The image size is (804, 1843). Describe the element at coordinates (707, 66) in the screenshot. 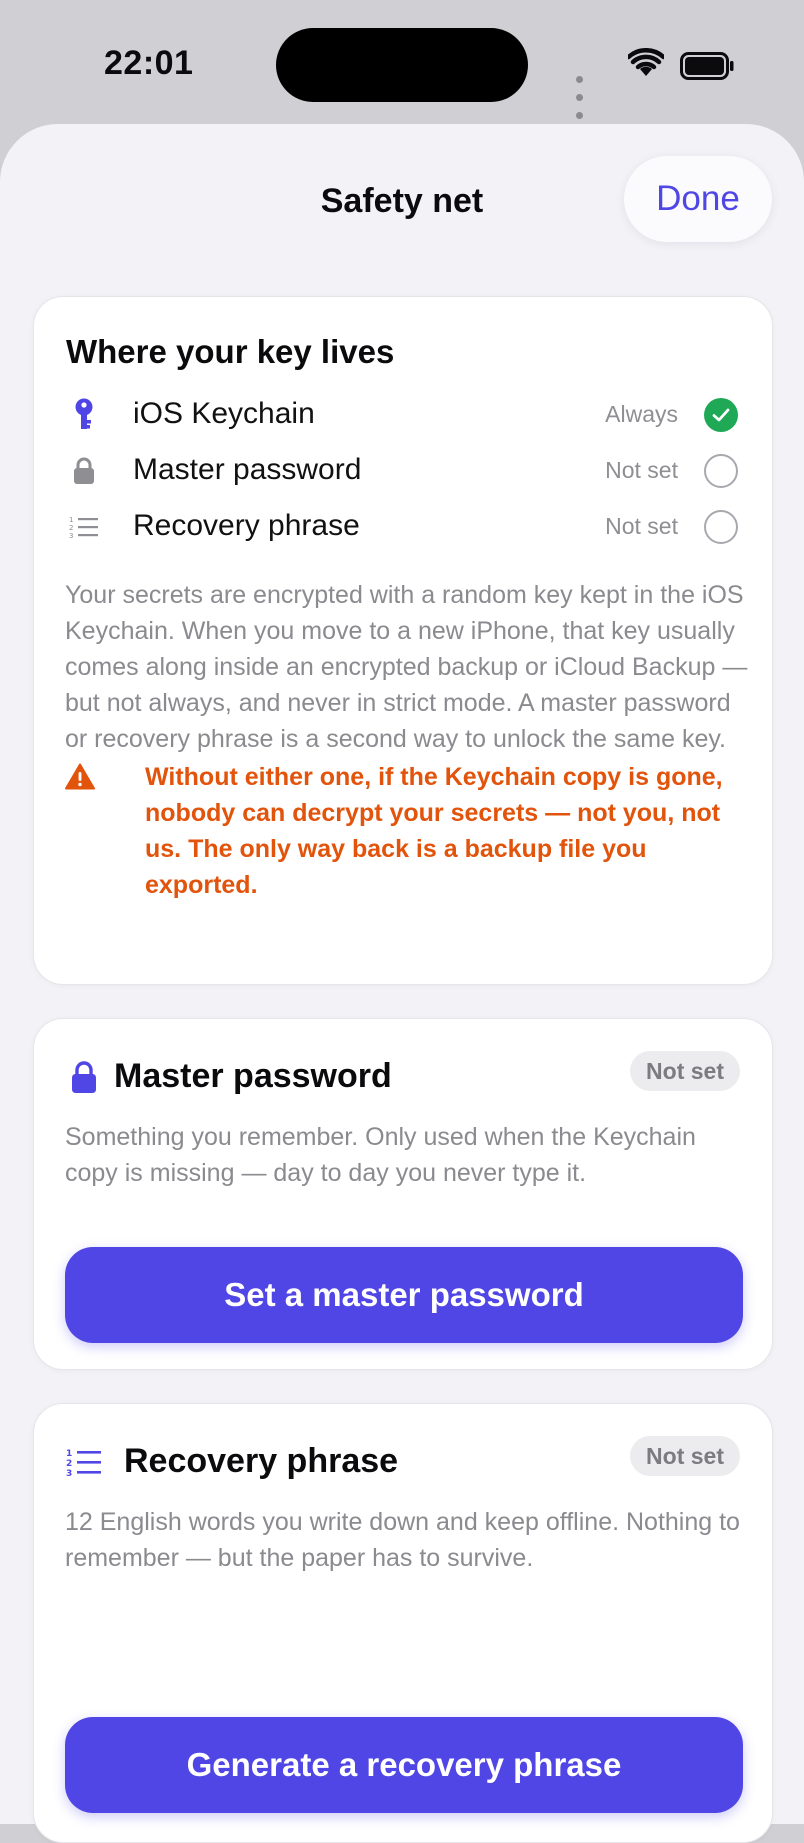

I see `battery-icon` at that location.